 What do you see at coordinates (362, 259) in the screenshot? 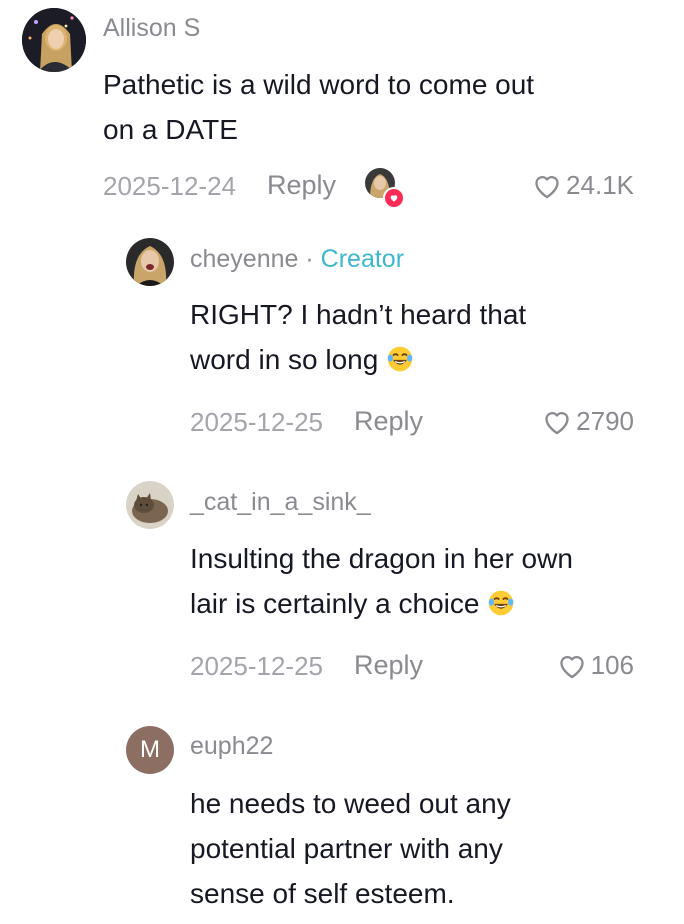
I see `creator-badge: Creator` at bounding box center [362, 259].